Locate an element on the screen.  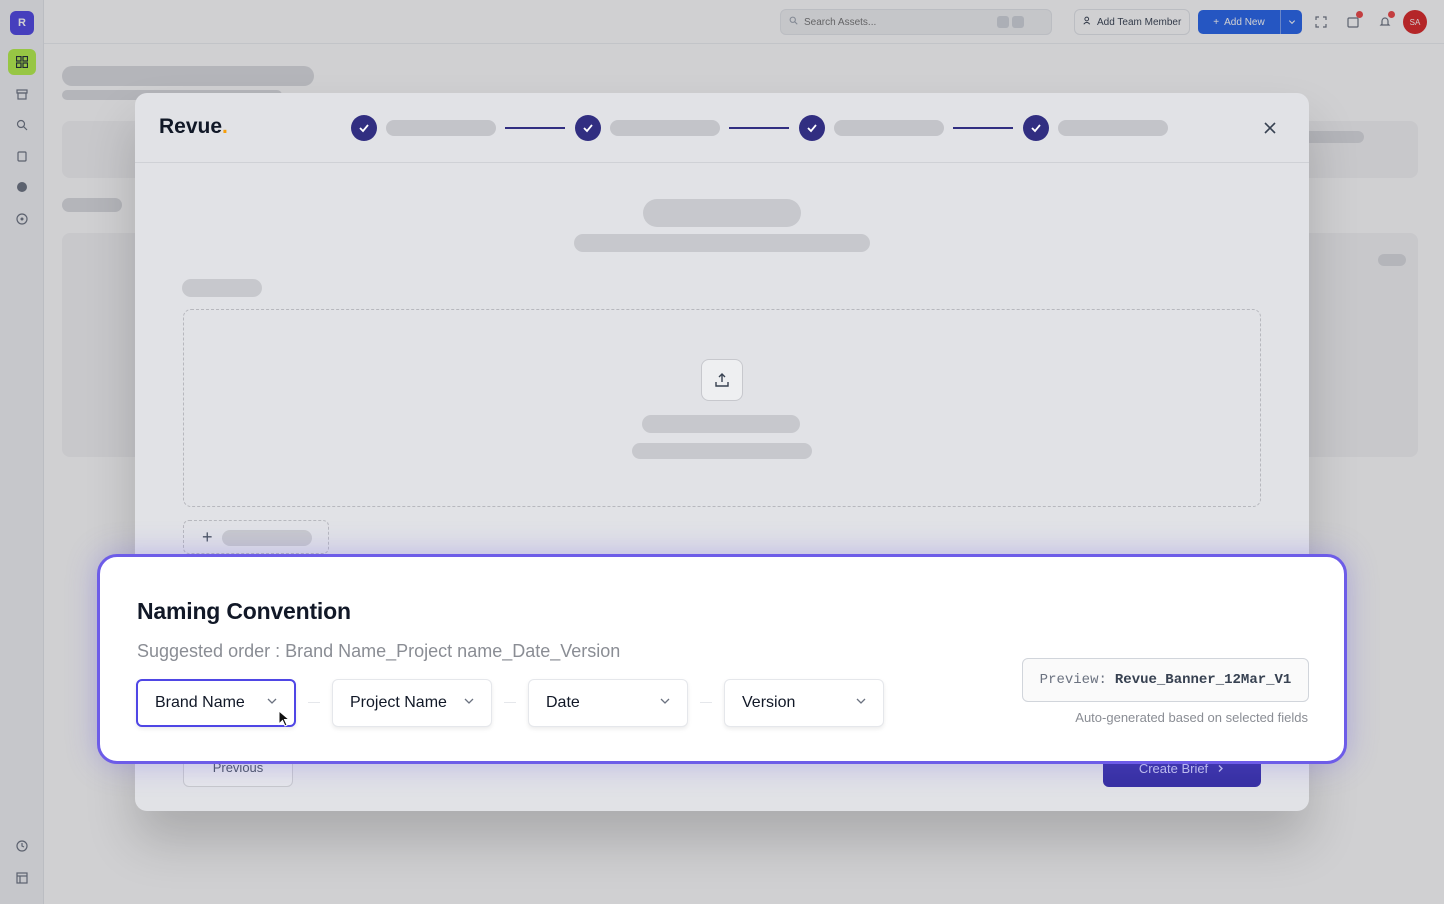
add-more-label-skeleton is located at coordinates (267, 538).